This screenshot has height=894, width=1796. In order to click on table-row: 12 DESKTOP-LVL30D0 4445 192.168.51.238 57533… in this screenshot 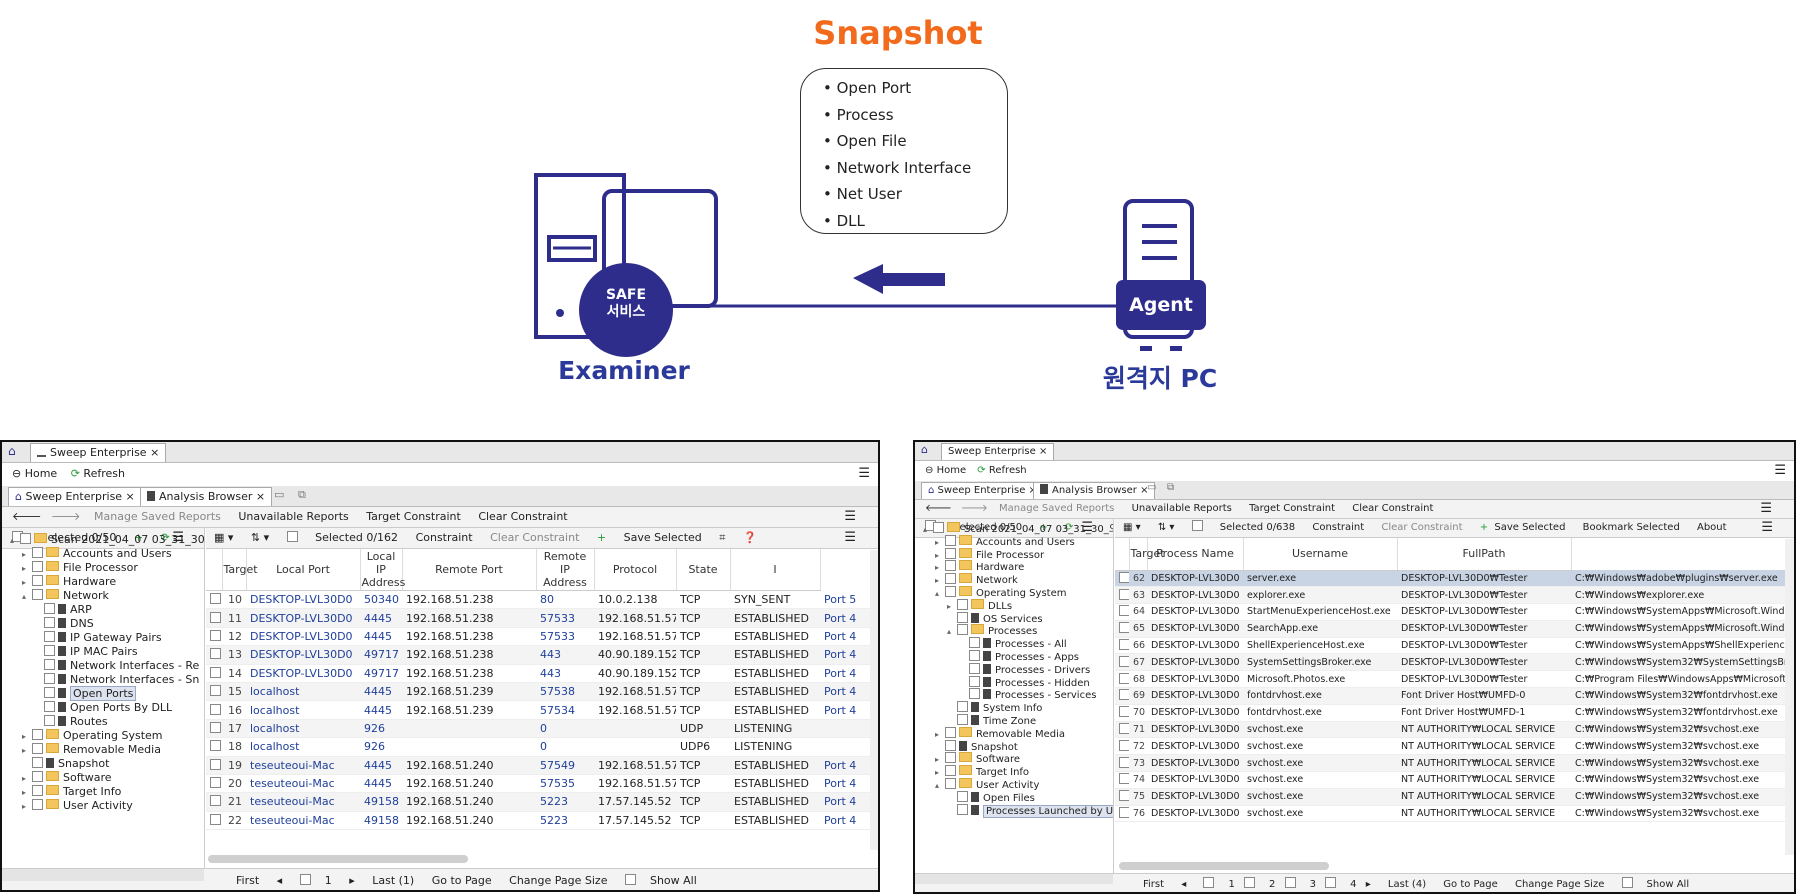, I will do `click(540, 637)`.